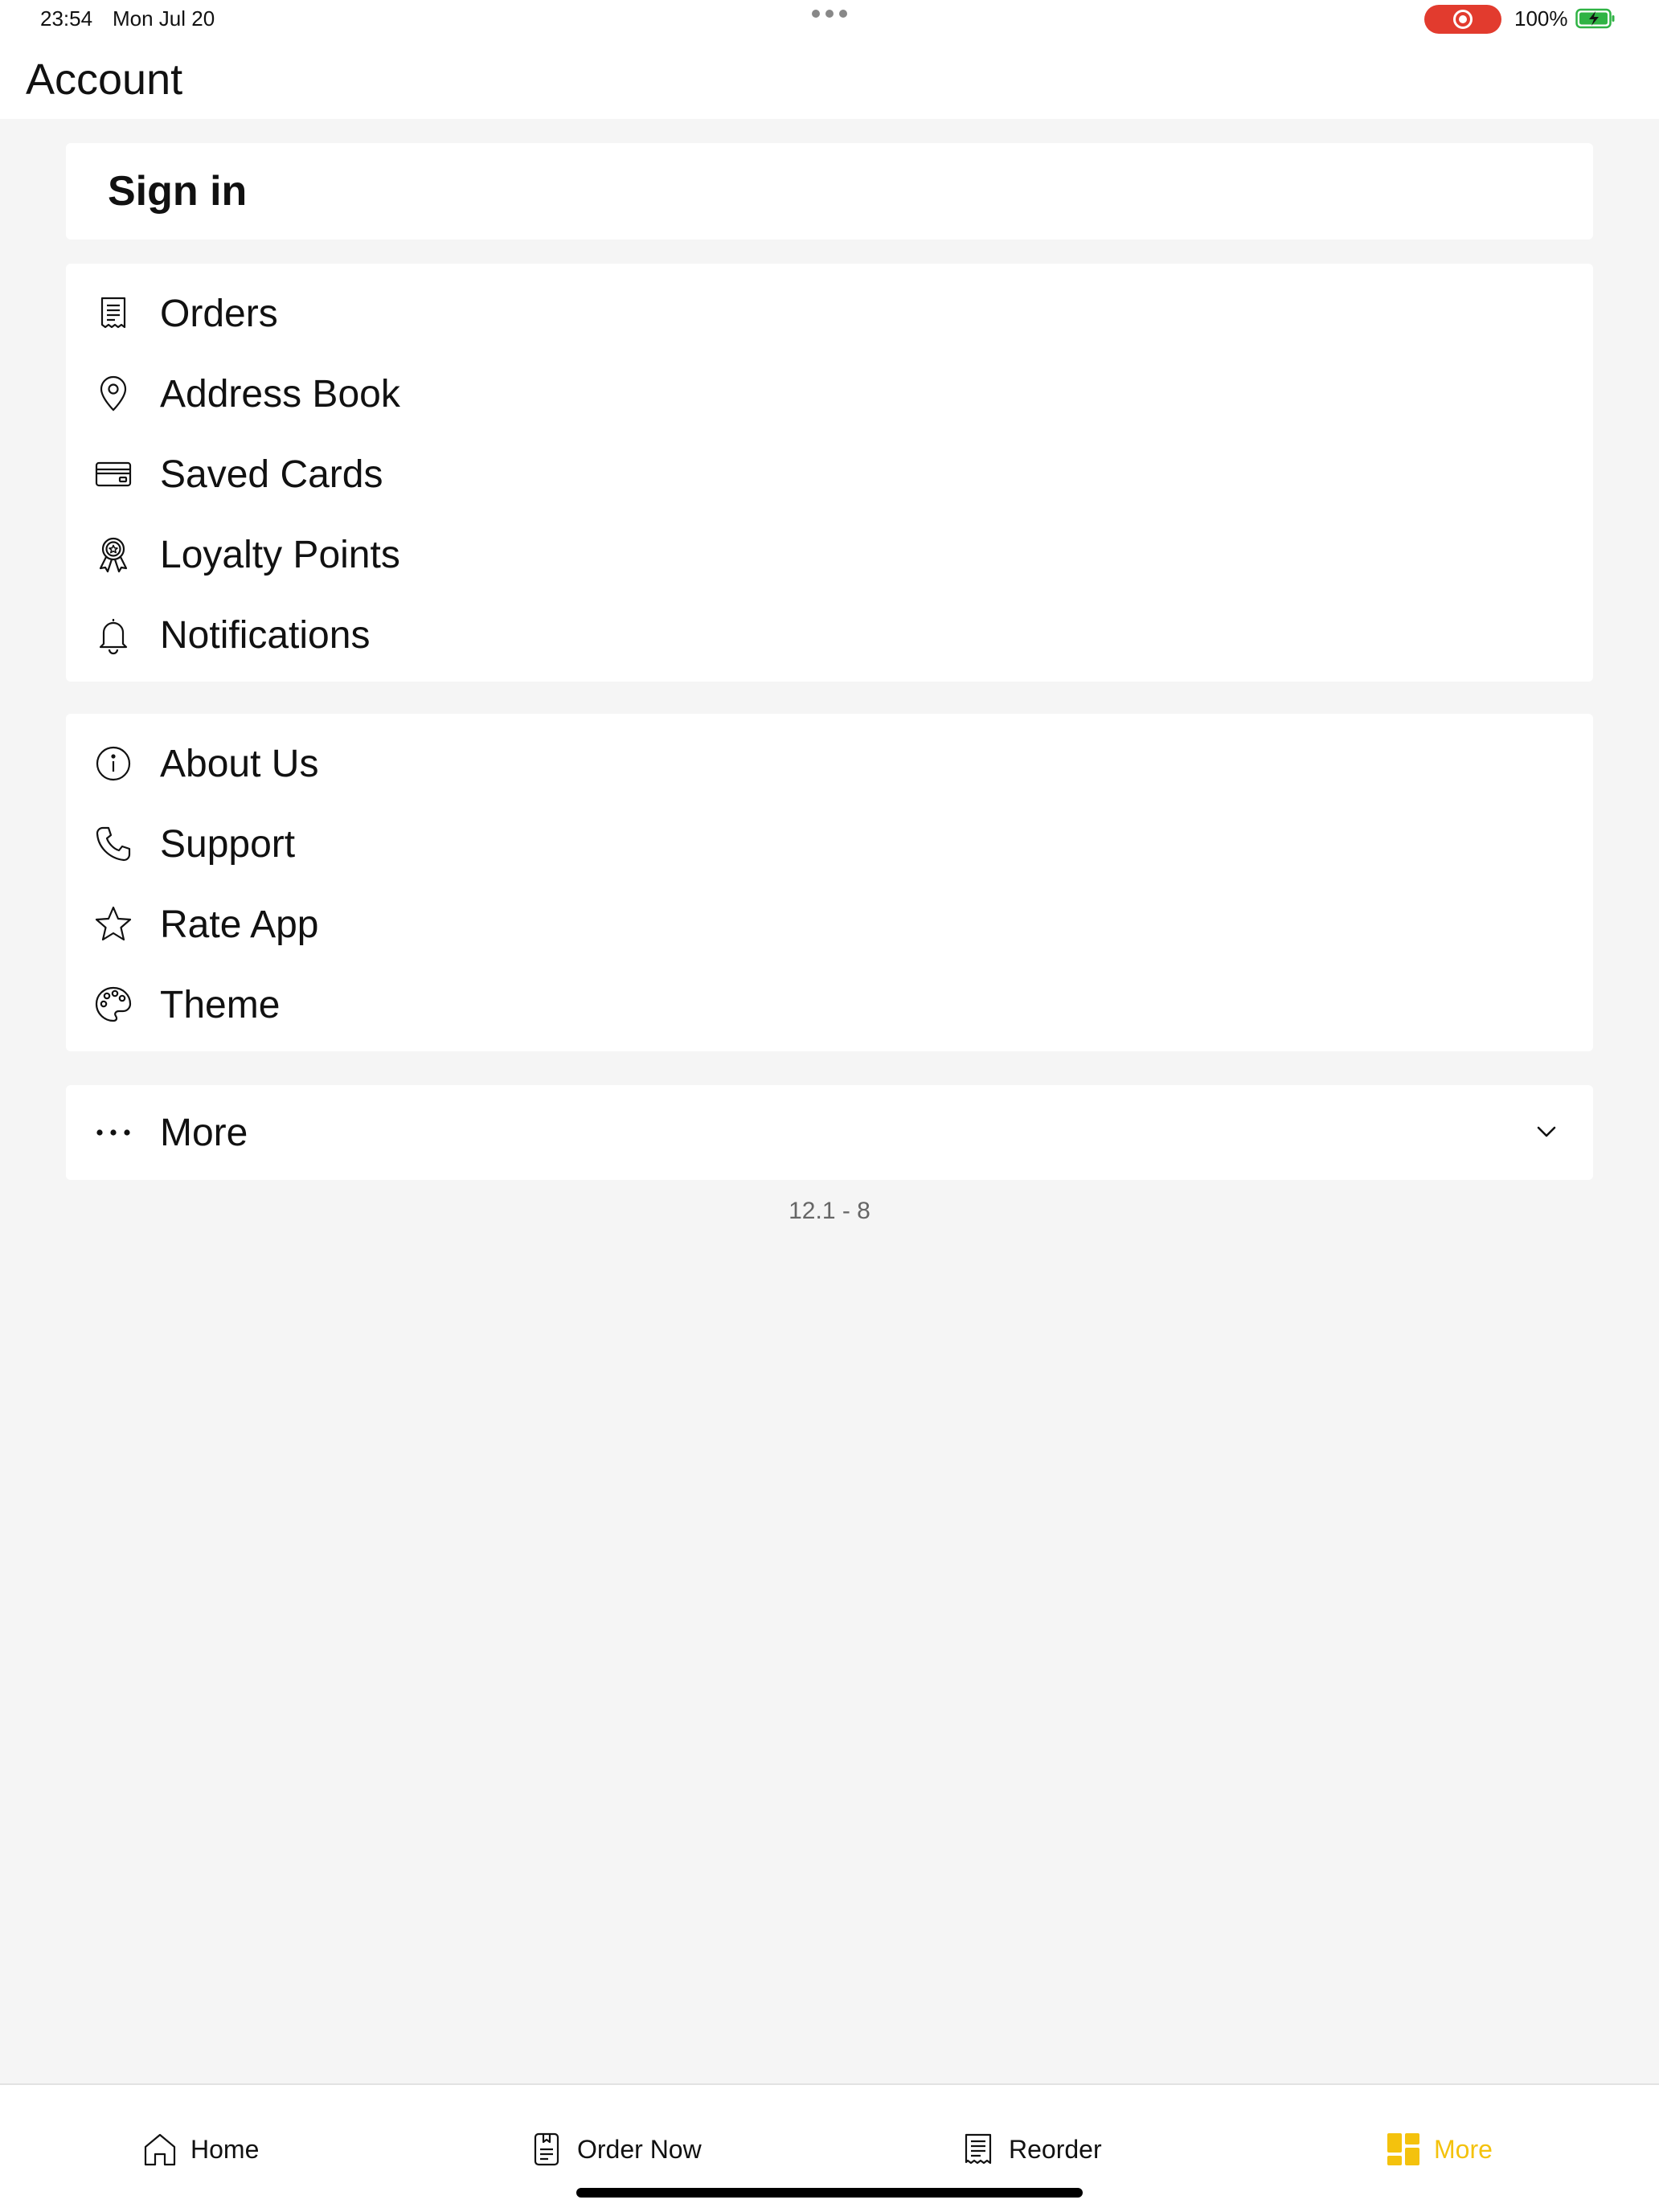 This screenshot has width=1659, height=2212. I want to click on grid-icon, so click(1403, 2149).